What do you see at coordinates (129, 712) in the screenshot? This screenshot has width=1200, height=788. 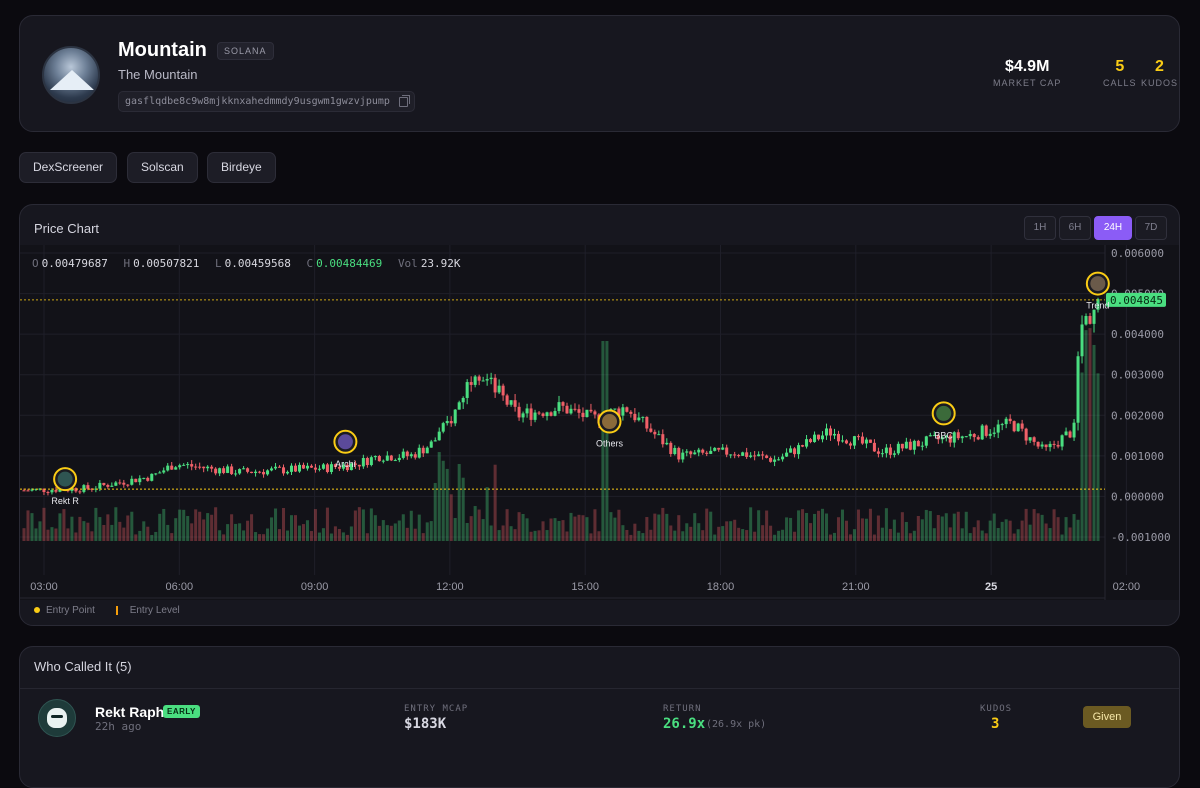 I see `caller-name: Rekt Raph` at bounding box center [129, 712].